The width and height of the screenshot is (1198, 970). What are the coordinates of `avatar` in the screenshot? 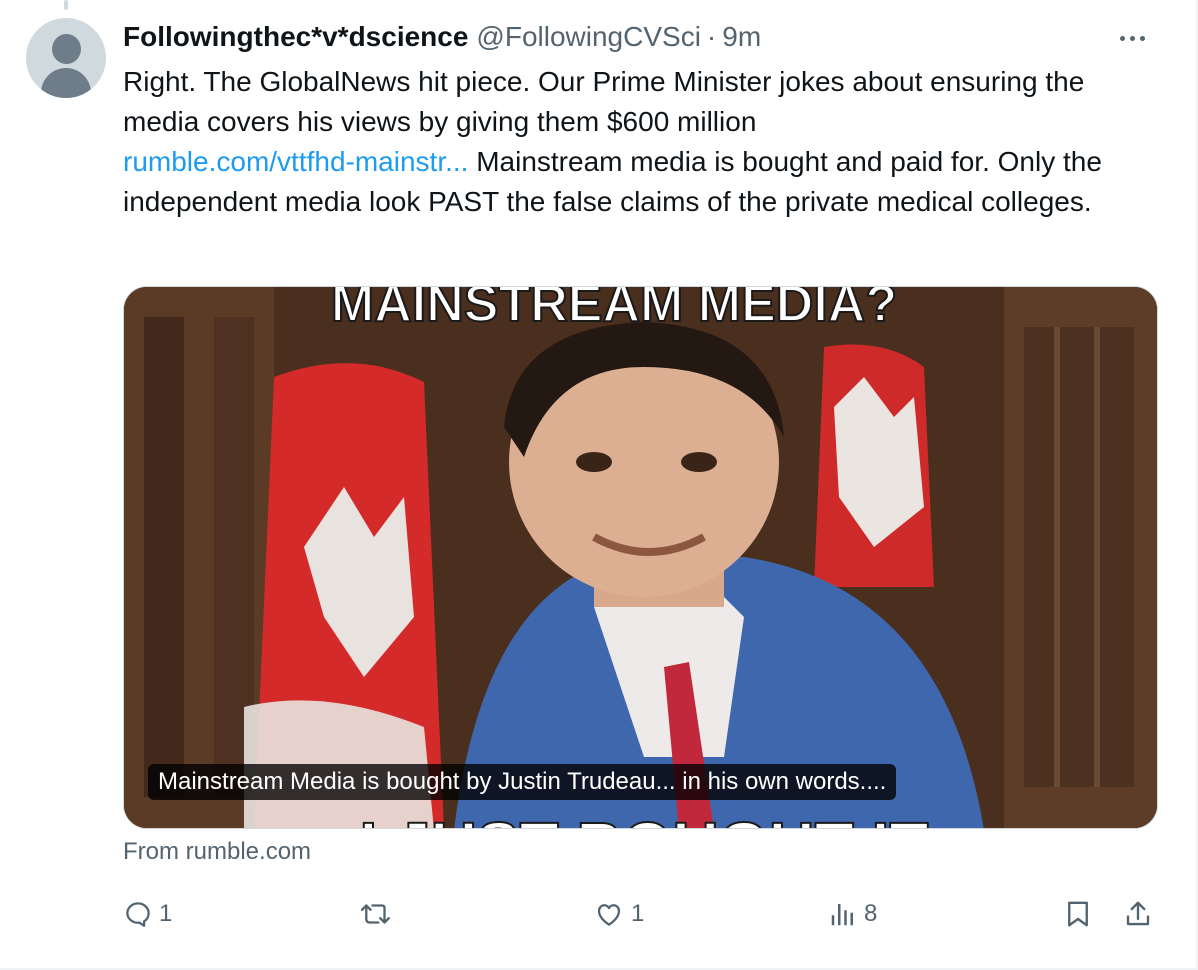 It's located at (66, 58).